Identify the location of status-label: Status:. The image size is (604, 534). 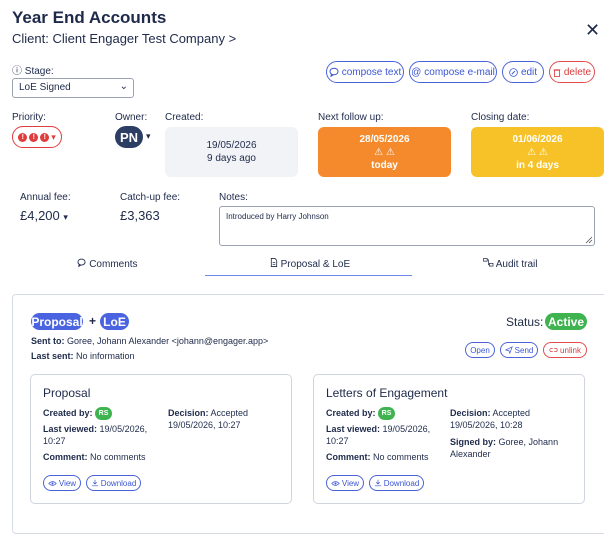
(525, 322).